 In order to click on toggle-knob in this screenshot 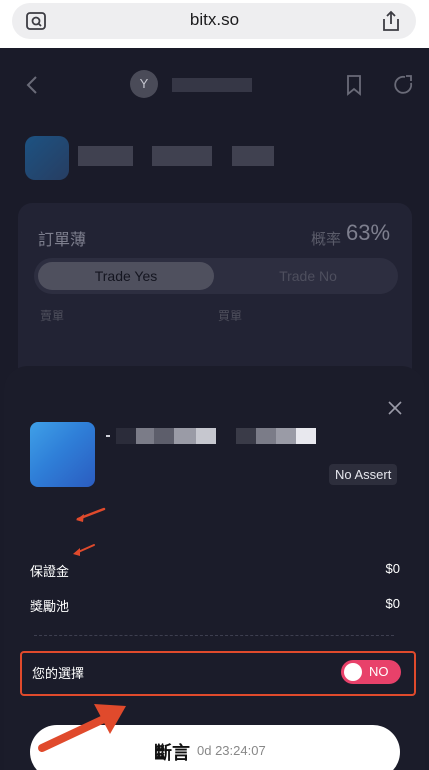, I will do `click(353, 672)`.